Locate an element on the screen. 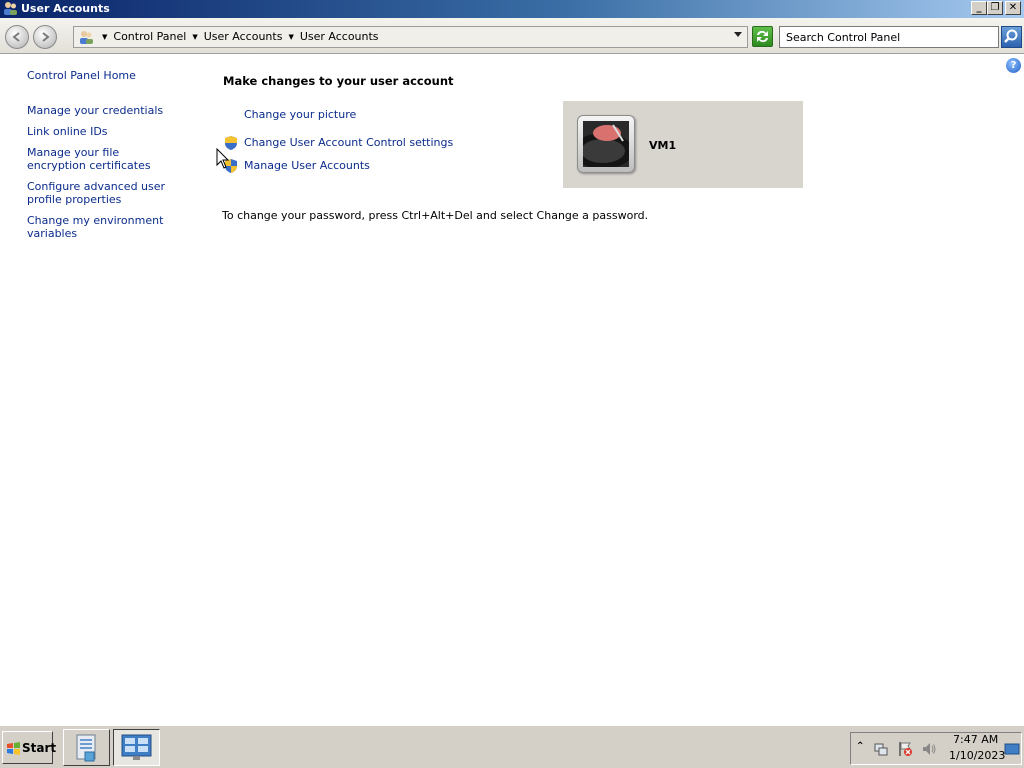  turntable-picture is located at coordinates (606, 144).